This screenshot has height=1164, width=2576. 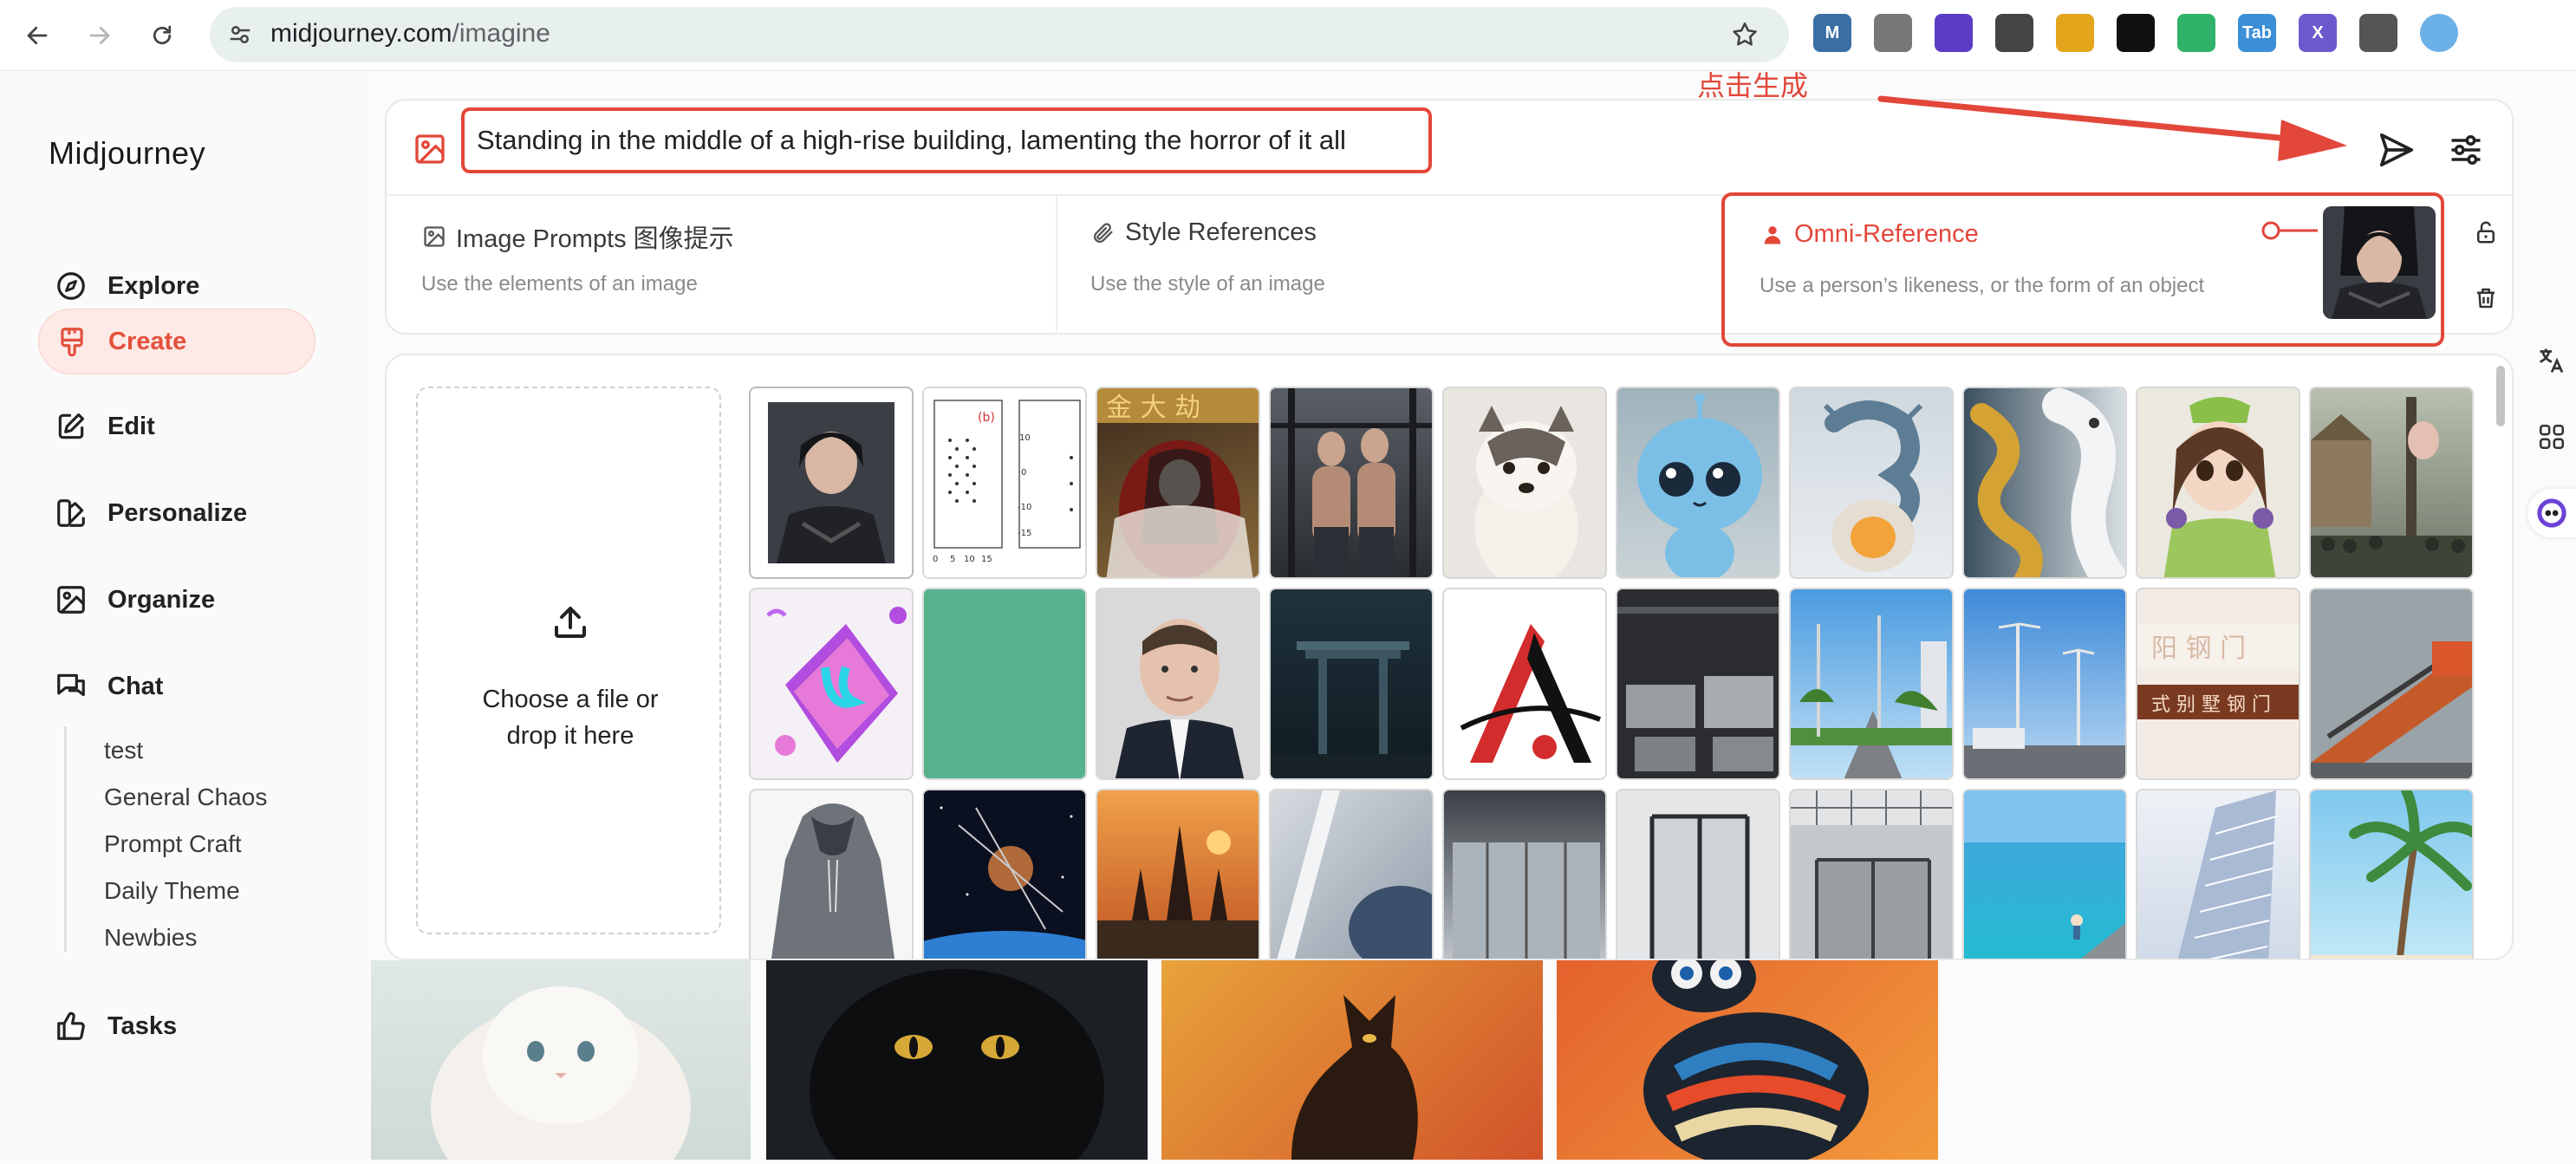 What do you see at coordinates (1025, 438) in the screenshot?
I see `svg-text: 10` at bounding box center [1025, 438].